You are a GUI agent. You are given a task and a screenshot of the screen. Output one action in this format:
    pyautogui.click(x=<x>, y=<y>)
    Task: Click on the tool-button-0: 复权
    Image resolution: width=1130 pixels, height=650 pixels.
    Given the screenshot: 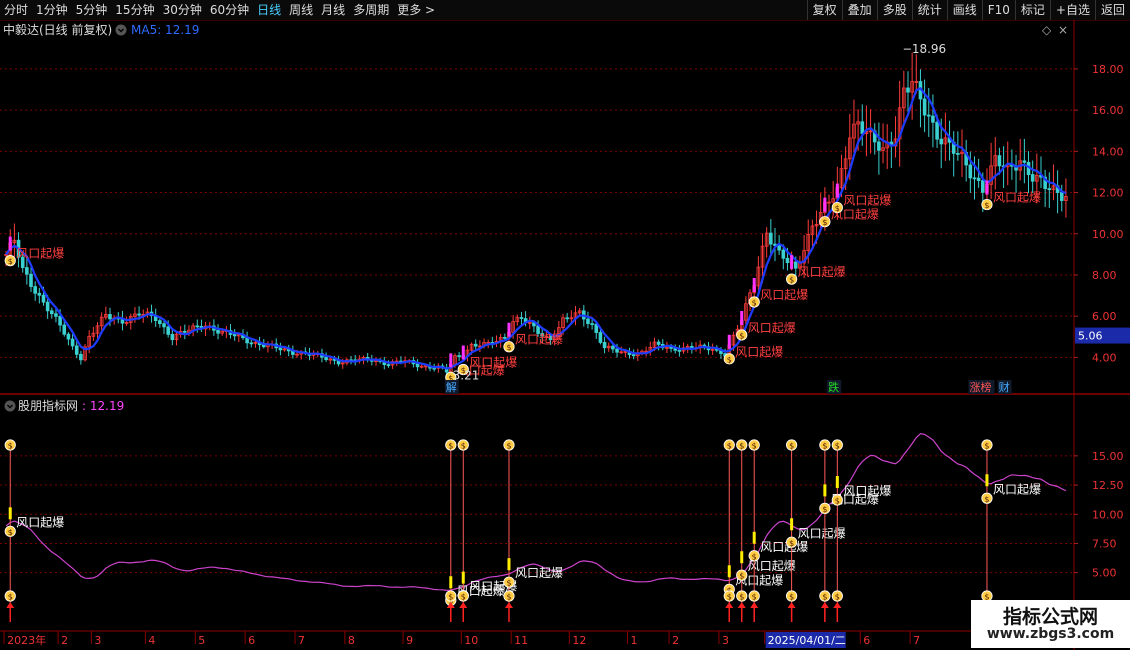 What is the action you would take?
    pyautogui.click(x=824, y=10)
    